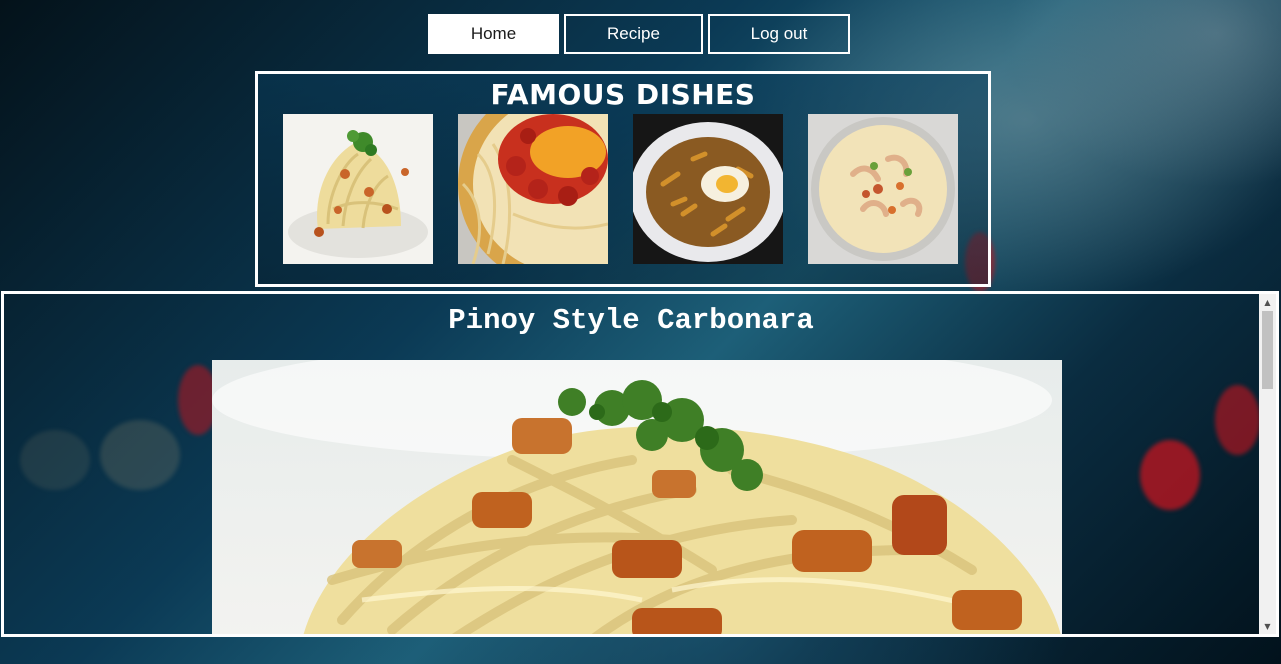  I want to click on nav-home-button: Home, so click(493, 34).